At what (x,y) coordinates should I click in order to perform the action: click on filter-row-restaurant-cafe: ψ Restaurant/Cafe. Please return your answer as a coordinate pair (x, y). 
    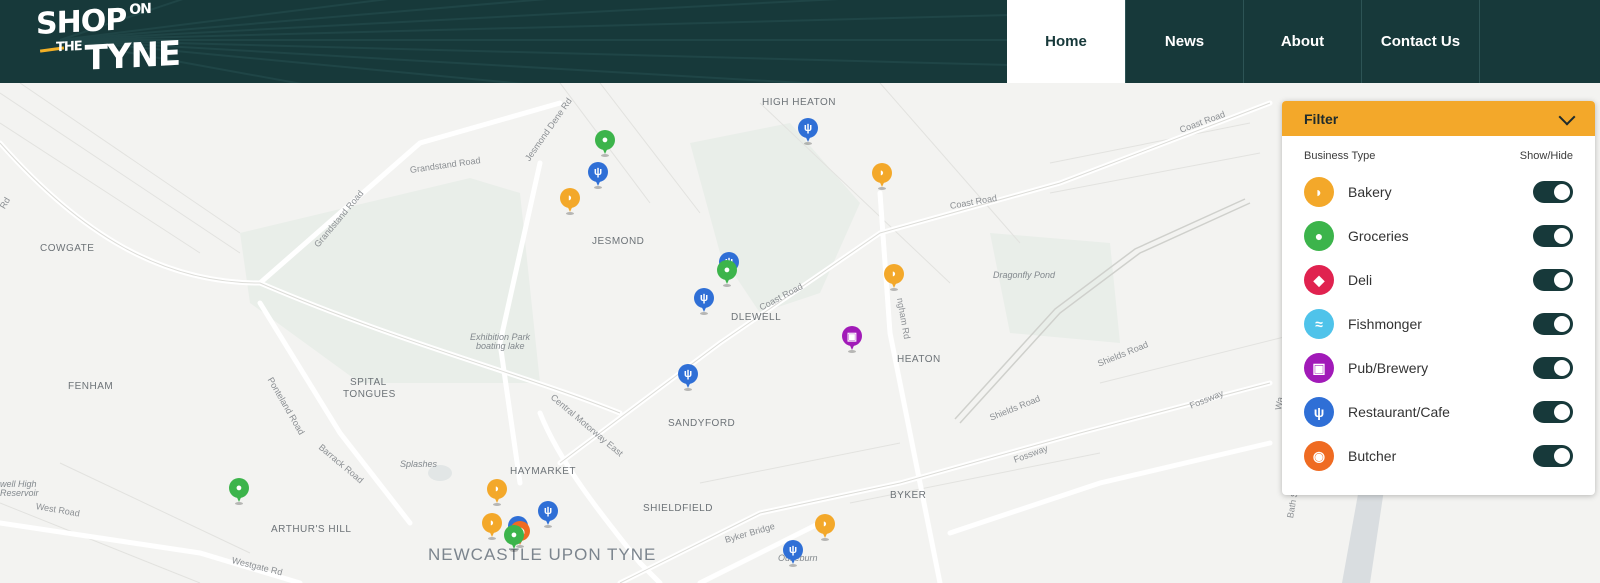
    Looking at the image, I should click on (1438, 412).